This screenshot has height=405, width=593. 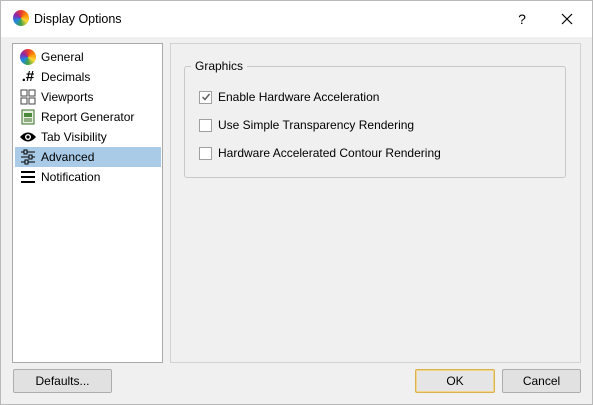 What do you see at coordinates (329, 153) in the screenshot?
I see `checkbox-label: Hardware Accelerated Contour Rendering` at bounding box center [329, 153].